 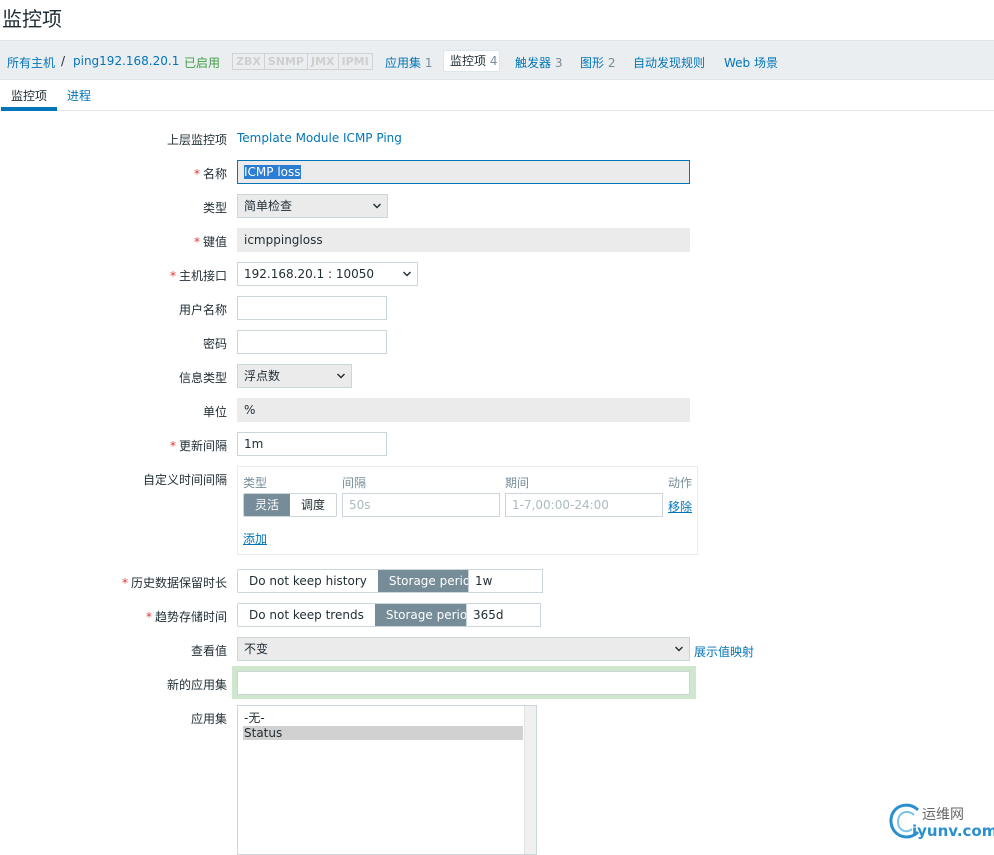 I want to click on history-mode-toggle: Do not keep history Storage period, so click(x=363, y=581).